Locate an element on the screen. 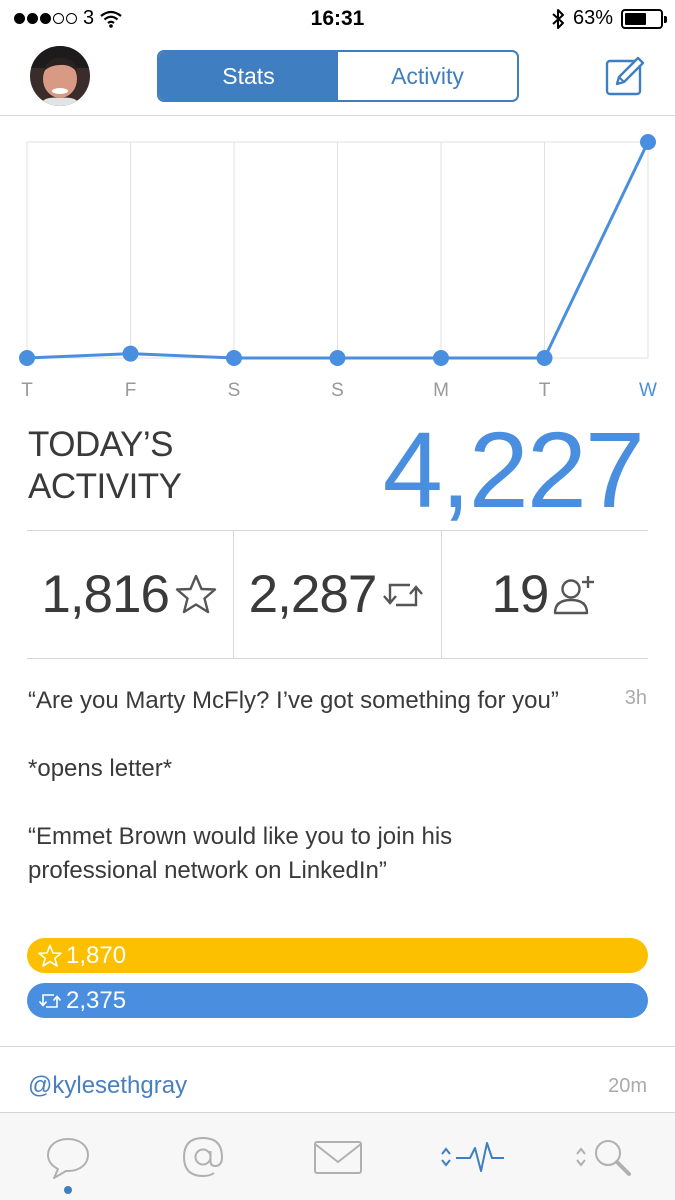  battery-icon is located at coordinates (644, 18).